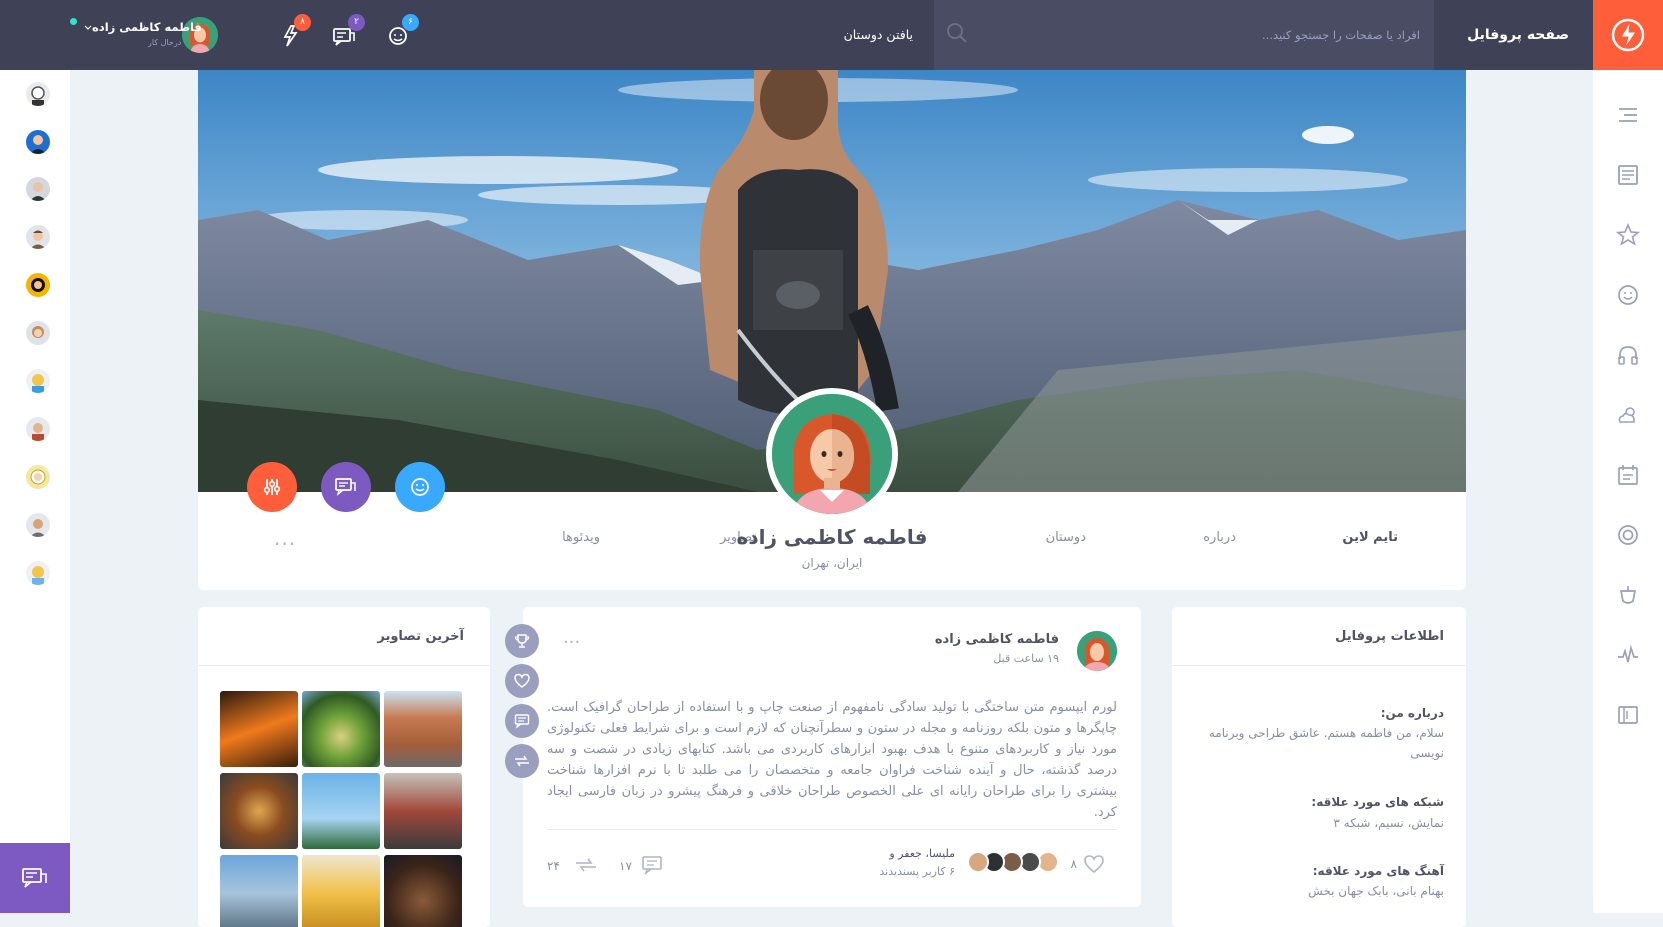 The width and height of the screenshot is (1663, 927). What do you see at coordinates (1628, 175) in the screenshot?
I see `news-icon` at bounding box center [1628, 175].